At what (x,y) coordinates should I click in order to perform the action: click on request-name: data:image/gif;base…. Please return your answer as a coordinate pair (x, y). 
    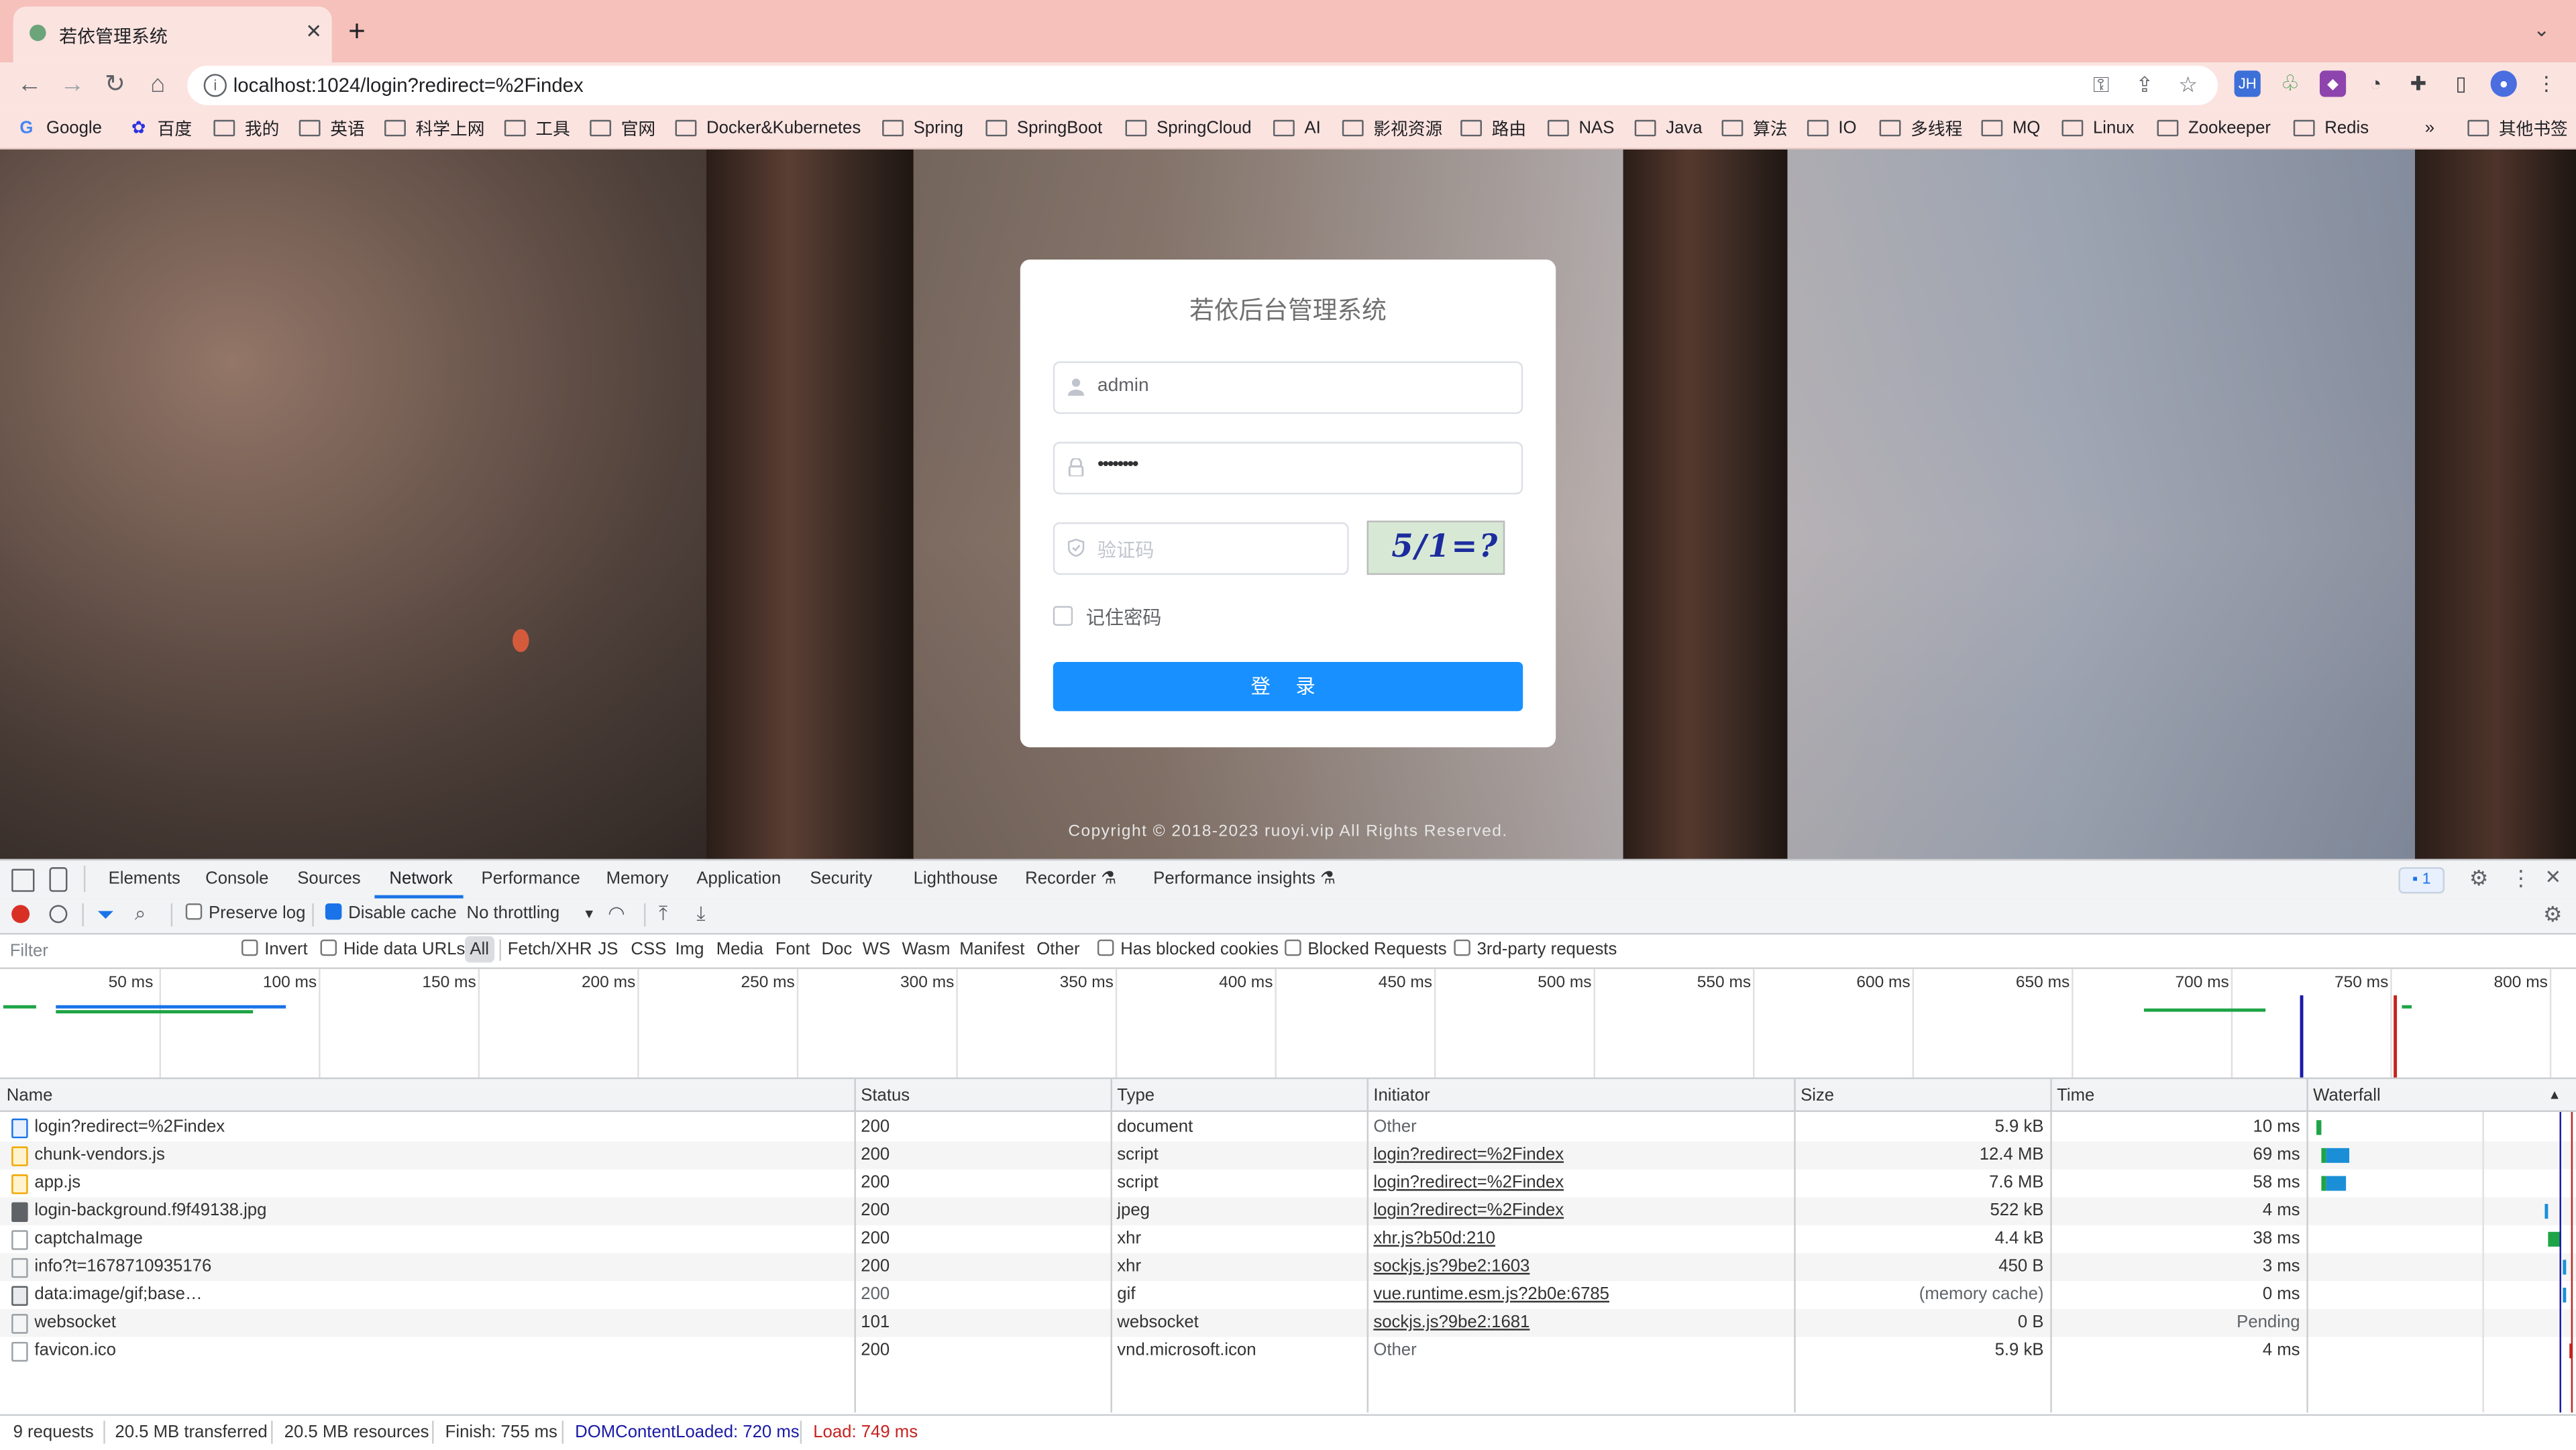
    Looking at the image, I should click on (118, 1294).